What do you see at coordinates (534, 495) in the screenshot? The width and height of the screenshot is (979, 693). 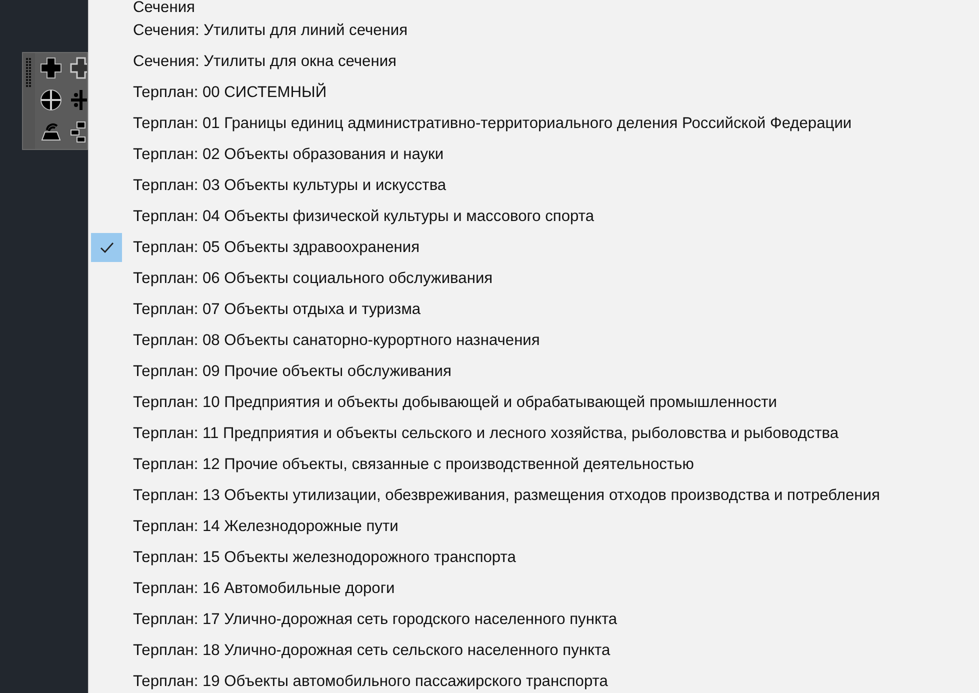 I see `menu-item: Терплан: 13 Объекты утилизации, обезвреживания, размещения отходов производства и потребления` at bounding box center [534, 495].